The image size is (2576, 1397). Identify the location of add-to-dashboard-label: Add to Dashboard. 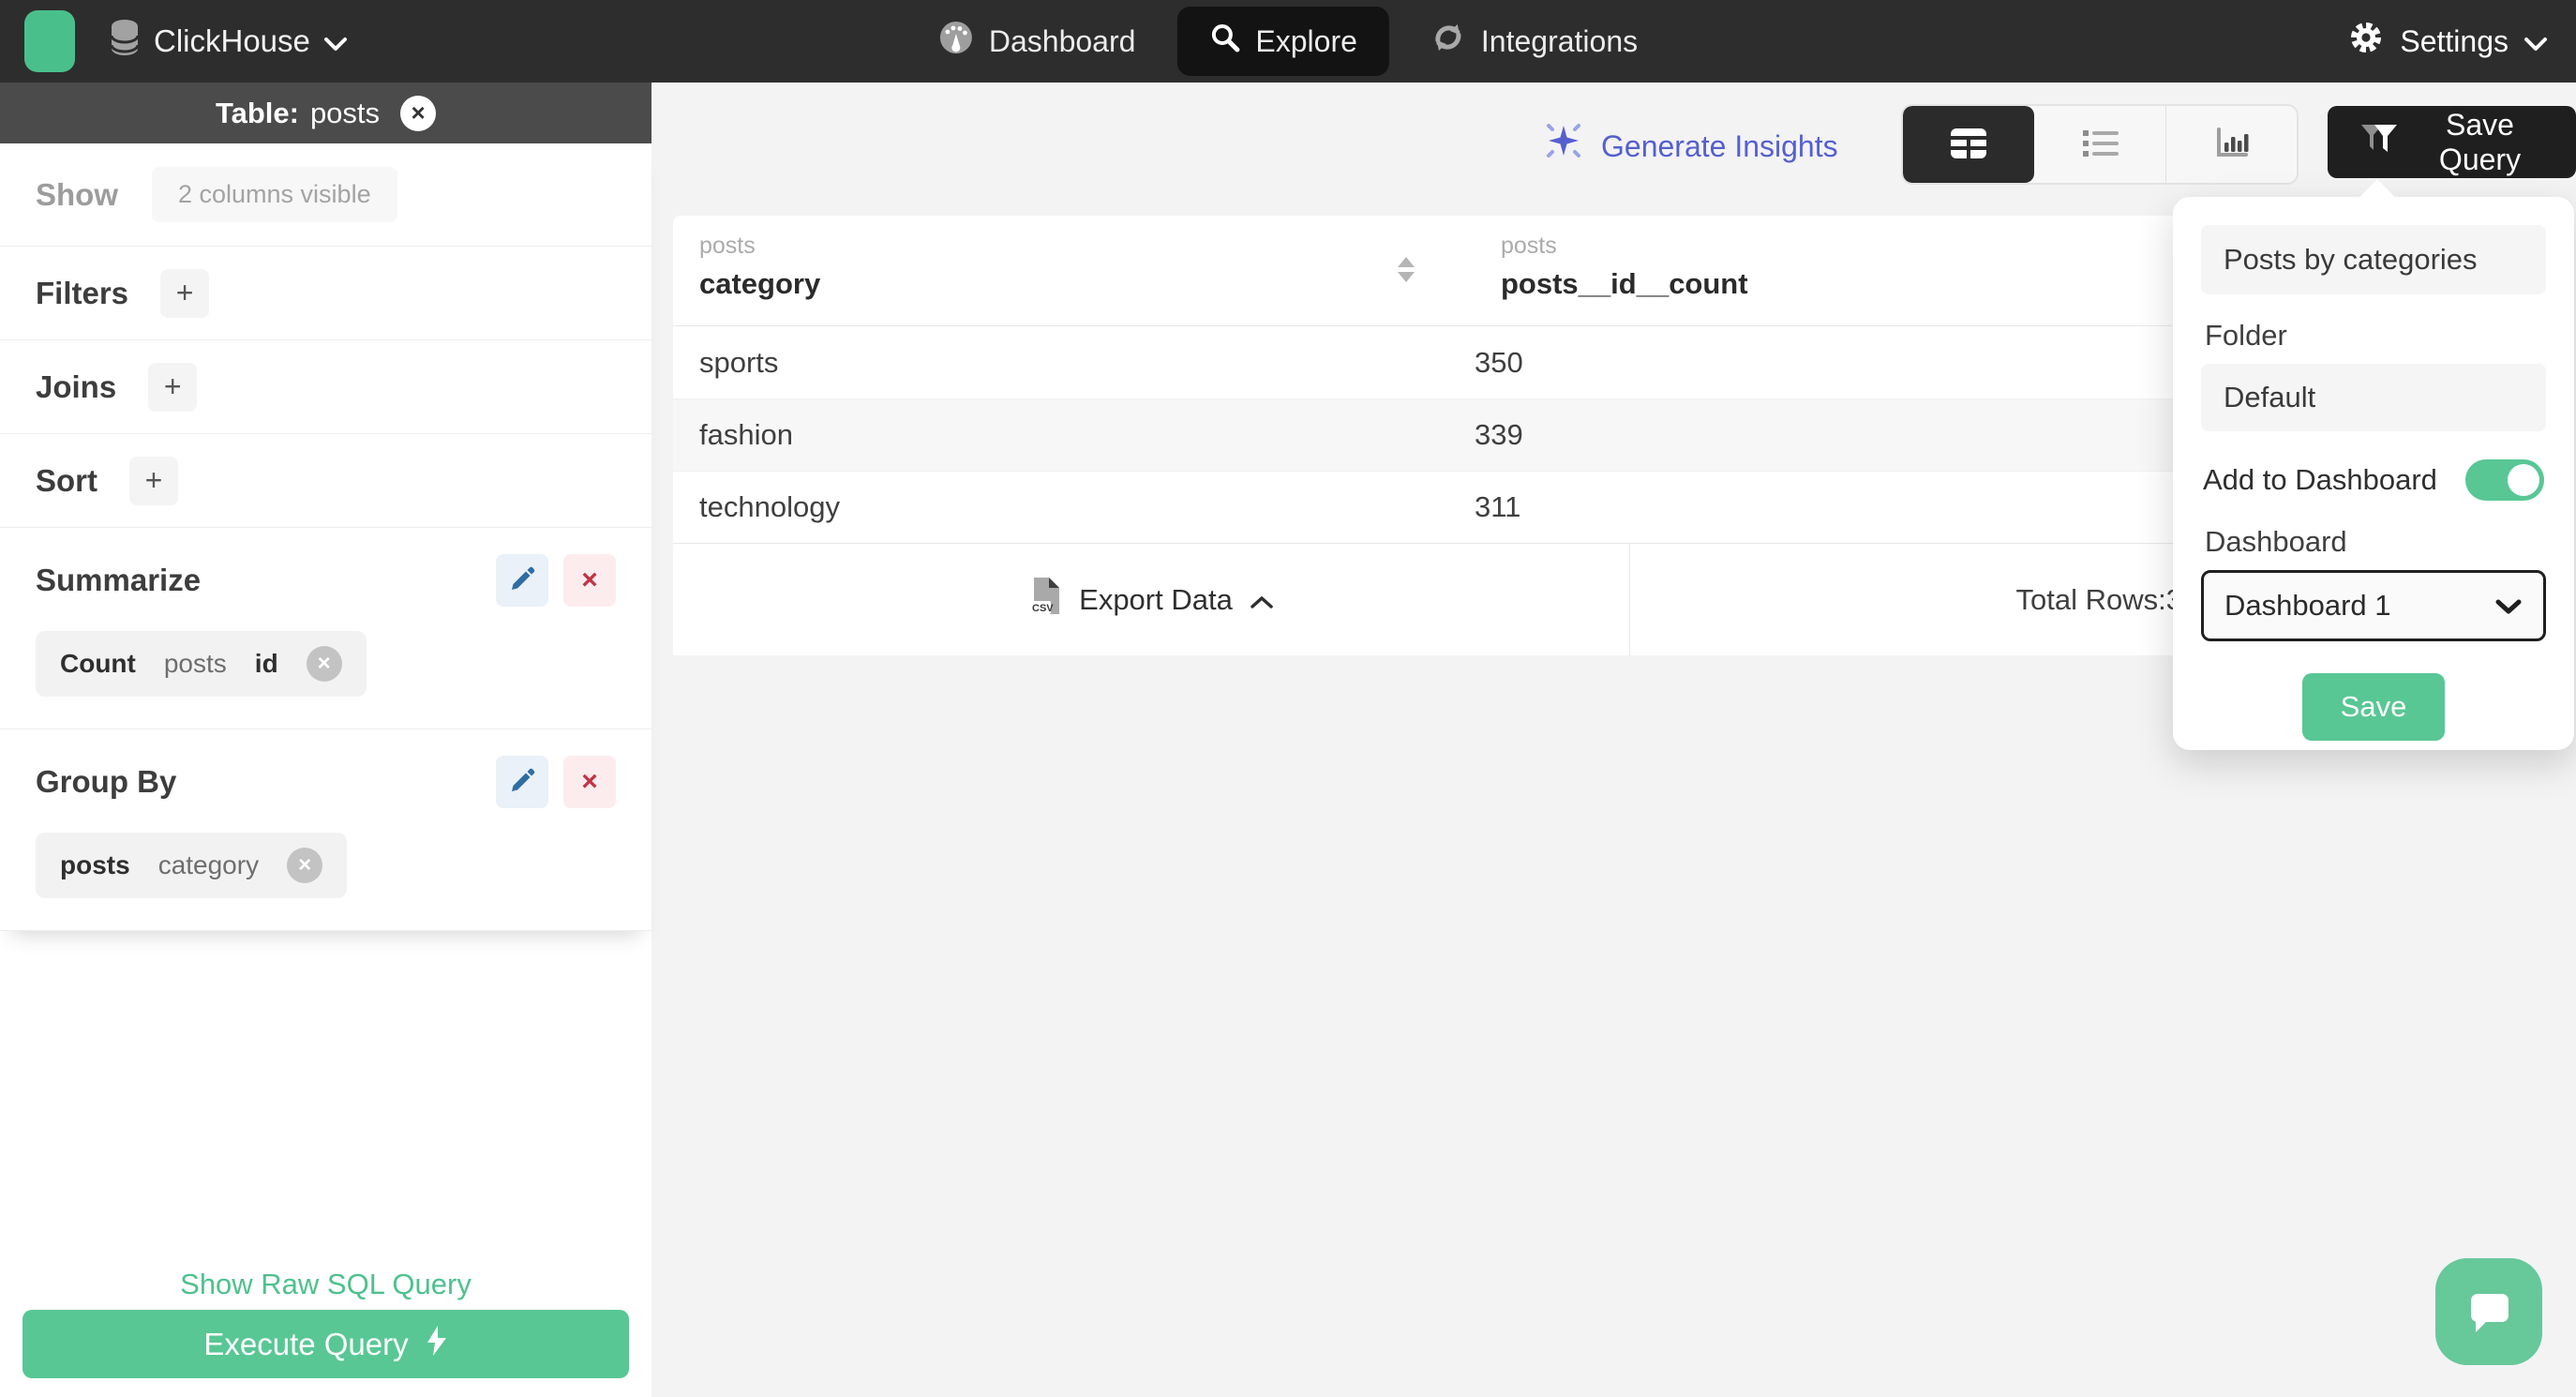
(2320, 479).